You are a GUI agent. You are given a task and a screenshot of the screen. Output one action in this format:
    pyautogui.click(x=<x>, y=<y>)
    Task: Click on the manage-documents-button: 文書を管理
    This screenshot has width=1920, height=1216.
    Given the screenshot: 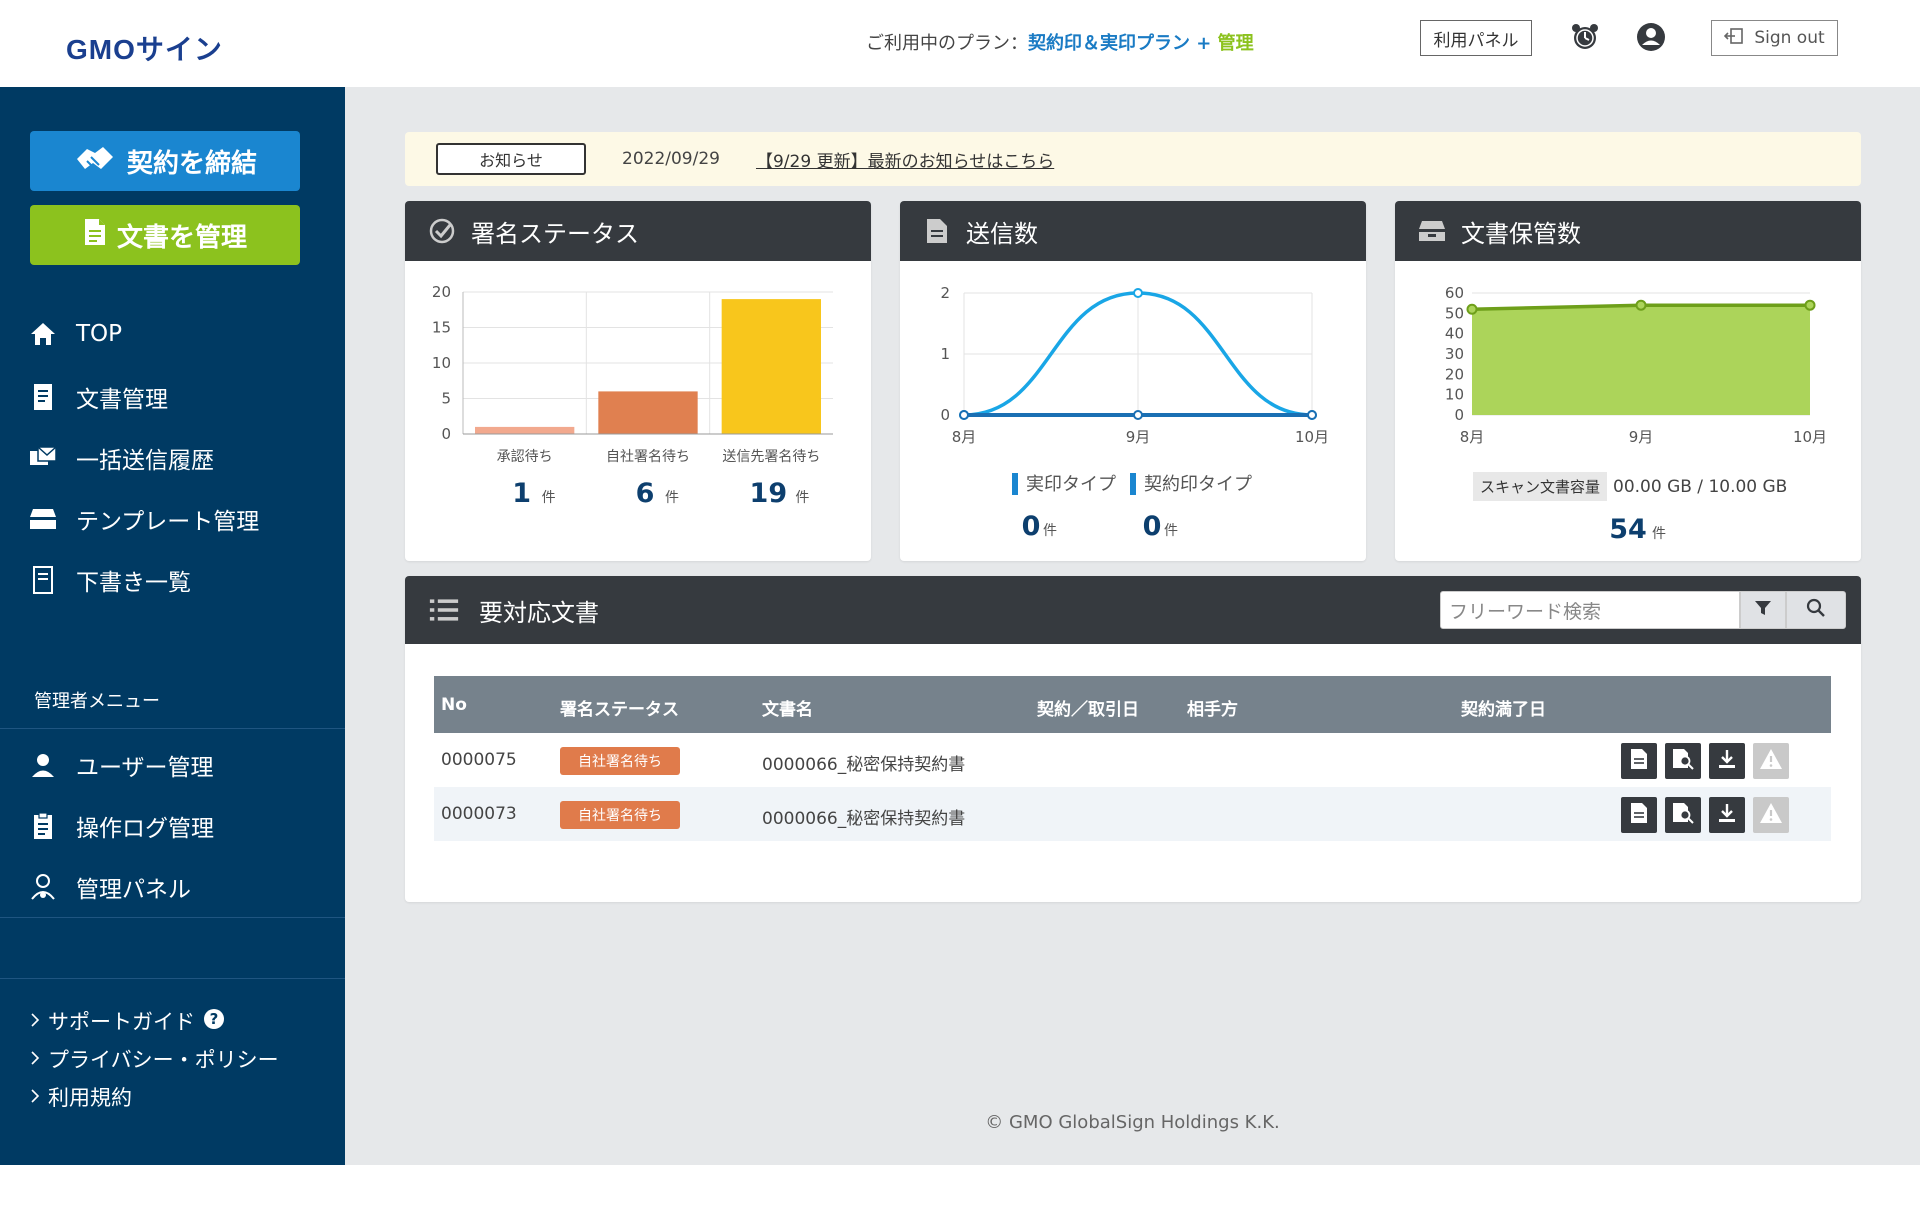 What is the action you would take?
    pyautogui.click(x=165, y=235)
    